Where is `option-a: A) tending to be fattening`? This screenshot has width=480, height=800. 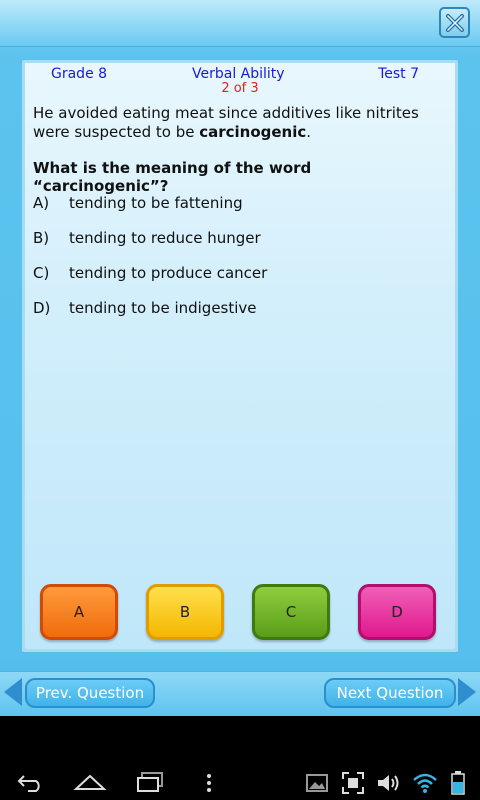 option-a: A) tending to be fattening is located at coordinates (138, 203).